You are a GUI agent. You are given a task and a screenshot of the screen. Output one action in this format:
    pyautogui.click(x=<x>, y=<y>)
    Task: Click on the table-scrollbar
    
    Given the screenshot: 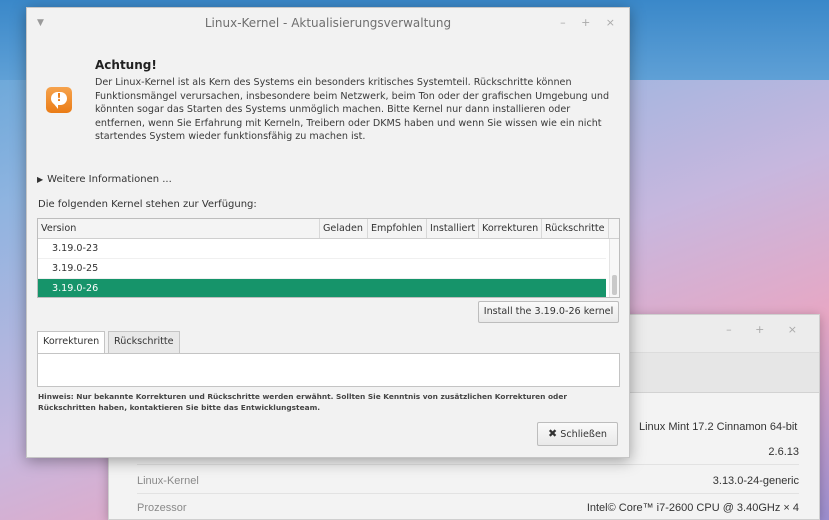 What is the action you would take?
    pyautogui.click(x=614, y=268)
    